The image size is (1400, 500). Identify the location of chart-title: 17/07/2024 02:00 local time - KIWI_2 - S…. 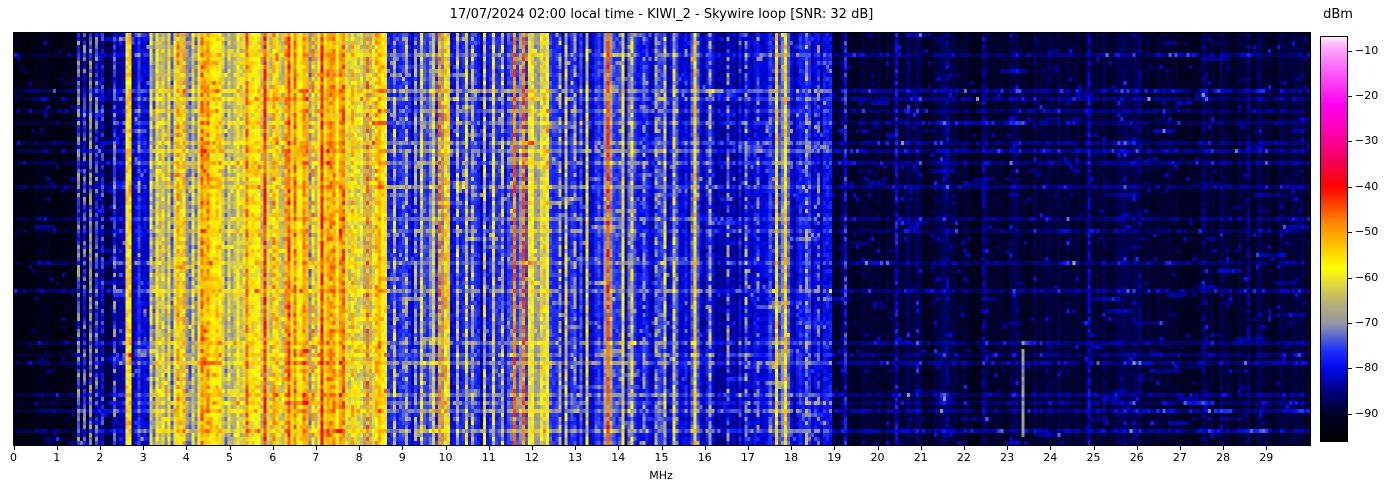
(661, 14).